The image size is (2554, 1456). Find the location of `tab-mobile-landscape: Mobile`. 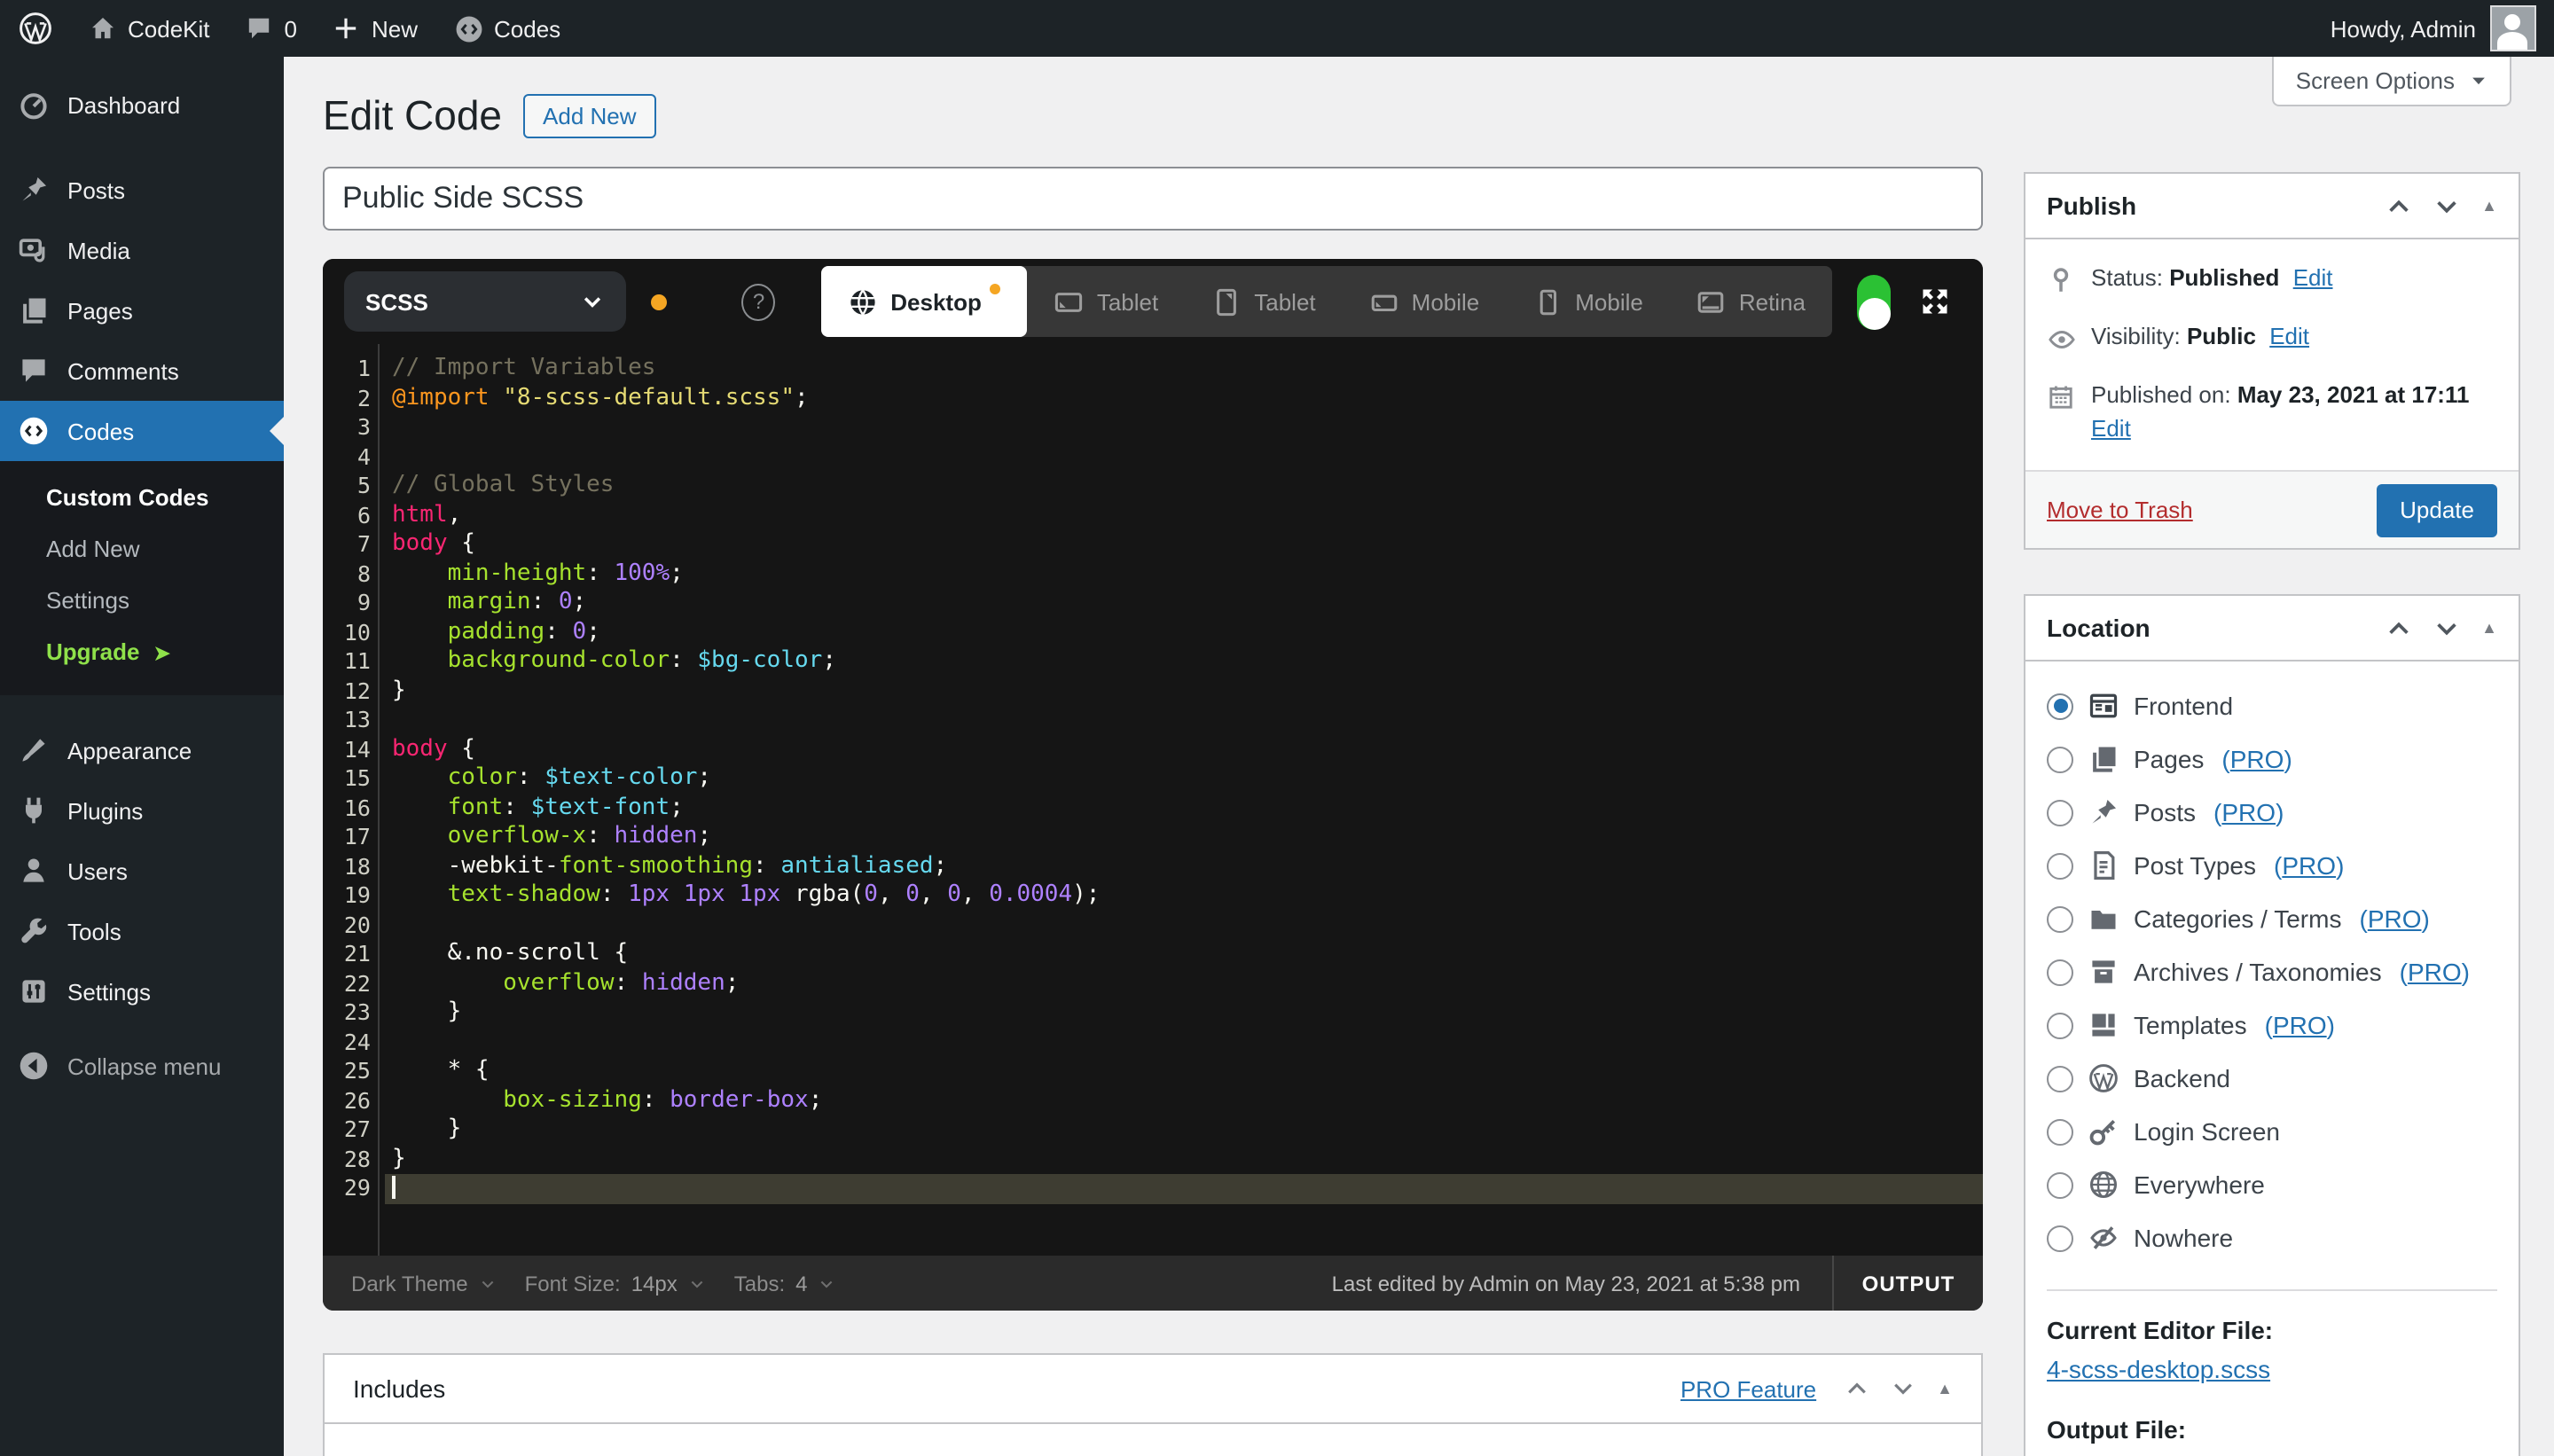

tab-mobile-landscape: Mobile is located at coordinates (1425, 301).